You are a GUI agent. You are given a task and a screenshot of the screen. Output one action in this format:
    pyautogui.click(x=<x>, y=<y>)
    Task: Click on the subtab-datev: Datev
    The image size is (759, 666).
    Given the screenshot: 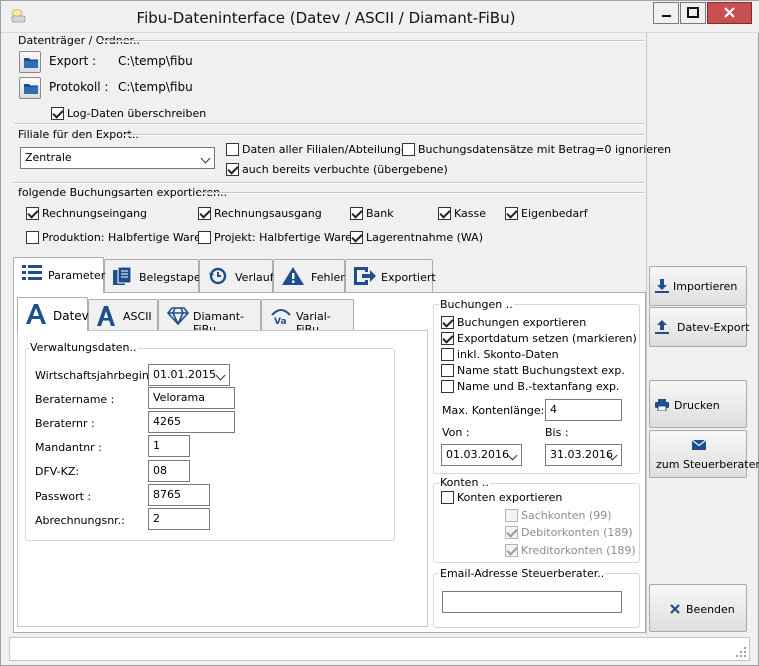 What is the action you would take?
    pyautogui.click(x=53, y=314)
    